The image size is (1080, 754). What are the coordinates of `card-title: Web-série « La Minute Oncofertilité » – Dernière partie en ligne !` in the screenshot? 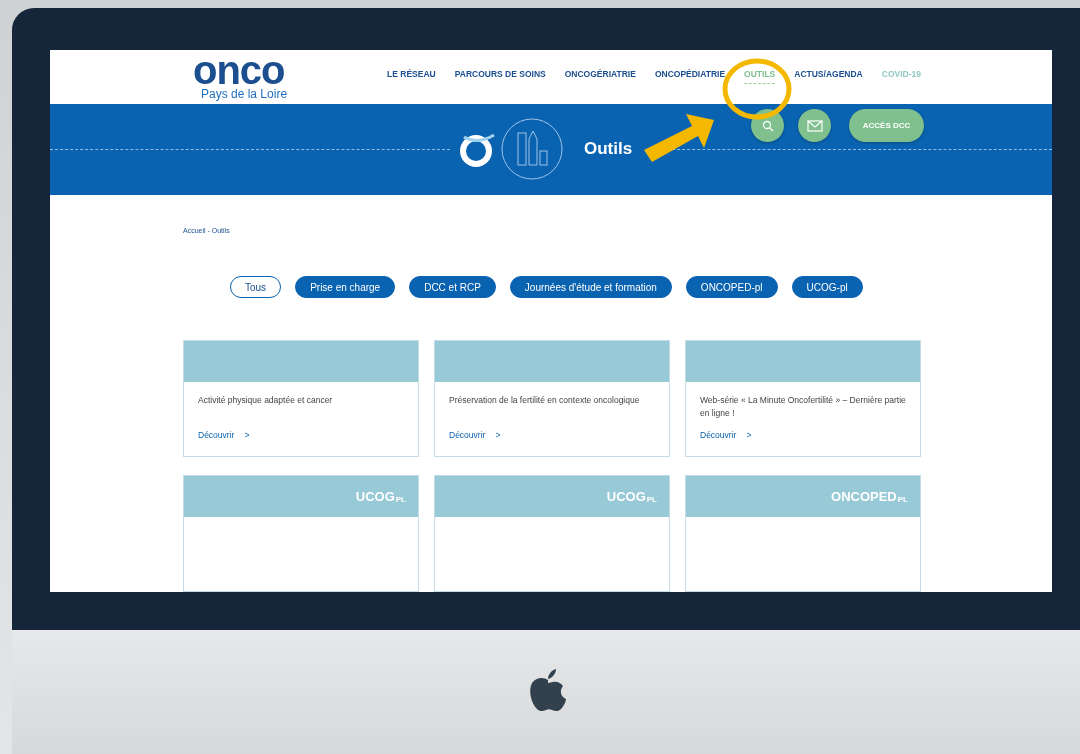 It's located at (803, 407).